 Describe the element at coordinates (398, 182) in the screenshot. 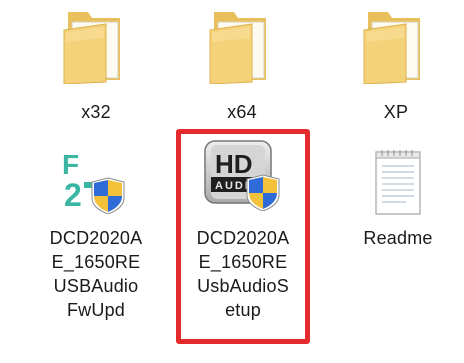

I see `text-document-icon` at that location.